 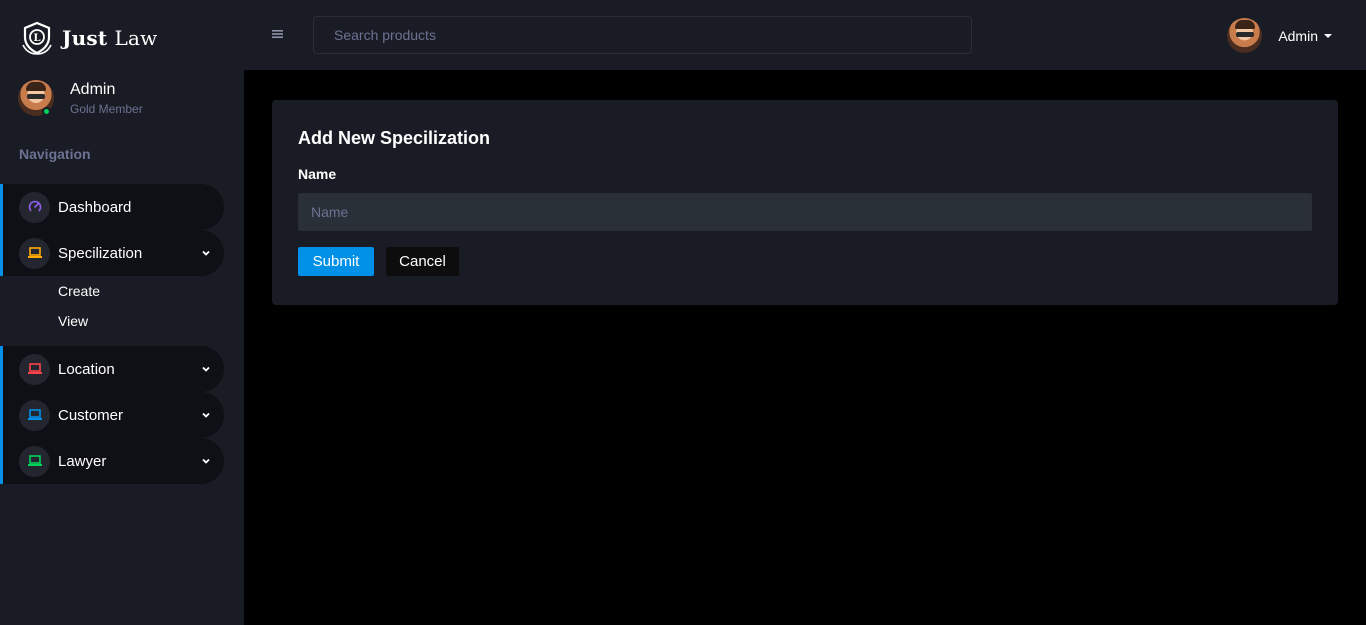 I want to click on submit-button: Submit, so click(x=336, y=261).